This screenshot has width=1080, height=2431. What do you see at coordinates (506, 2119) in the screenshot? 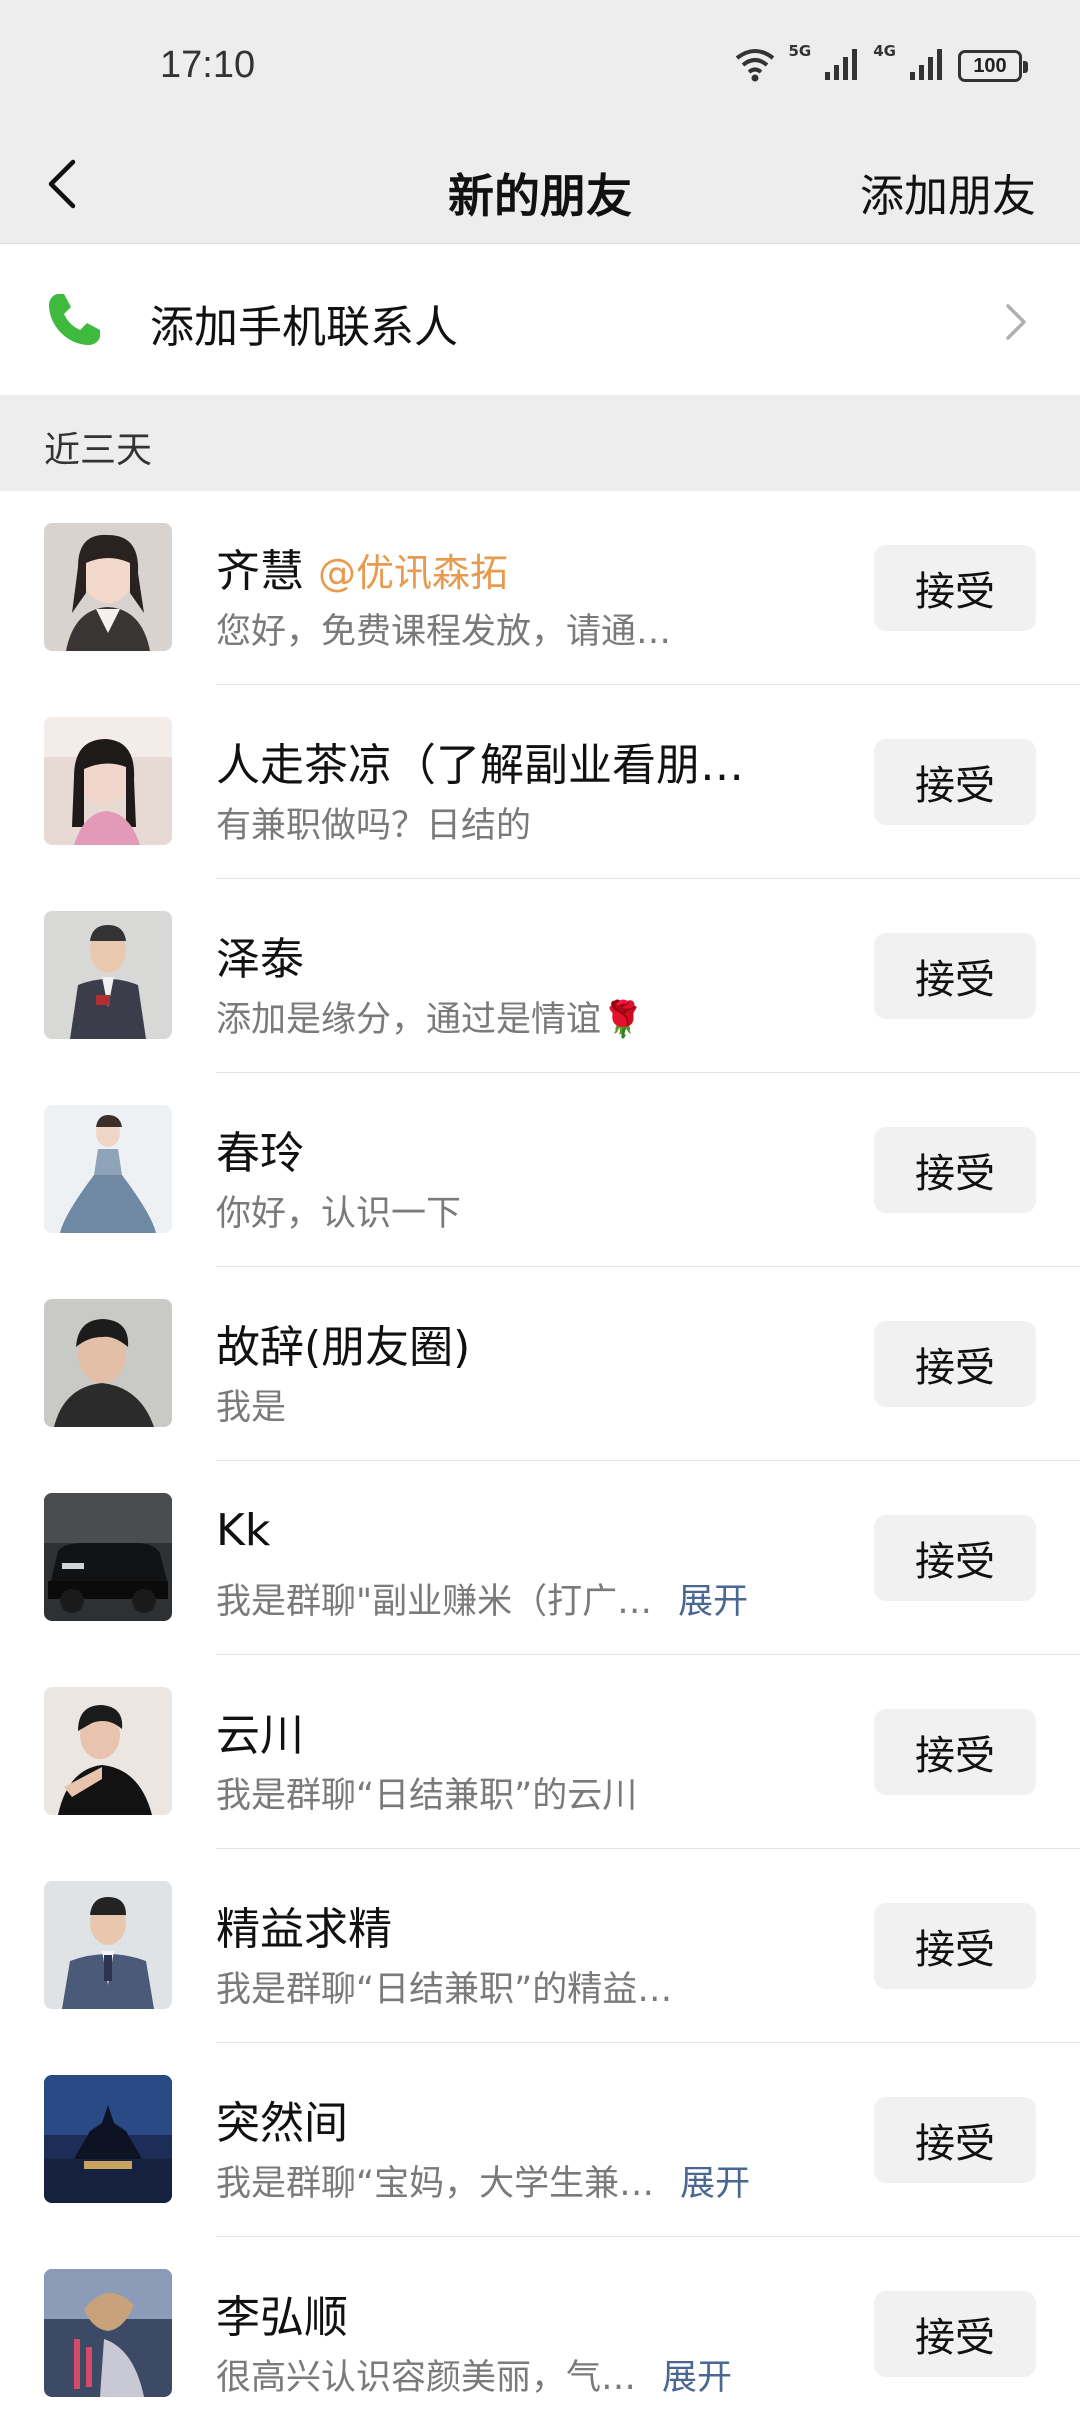
I see `request-name-line: 突然间` at bounding box center [506, 2119].